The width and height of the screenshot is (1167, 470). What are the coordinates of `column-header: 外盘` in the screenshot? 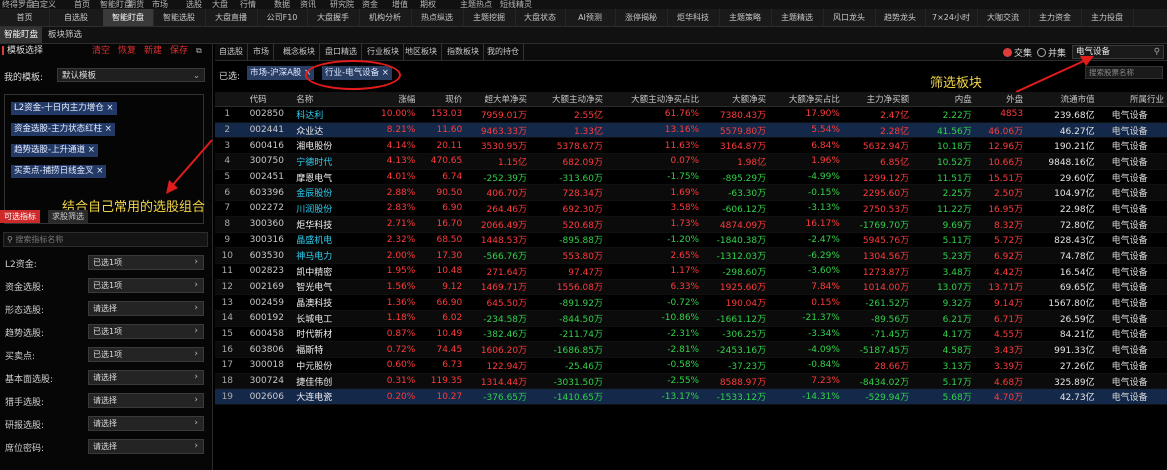 It's located at (1000, 99).